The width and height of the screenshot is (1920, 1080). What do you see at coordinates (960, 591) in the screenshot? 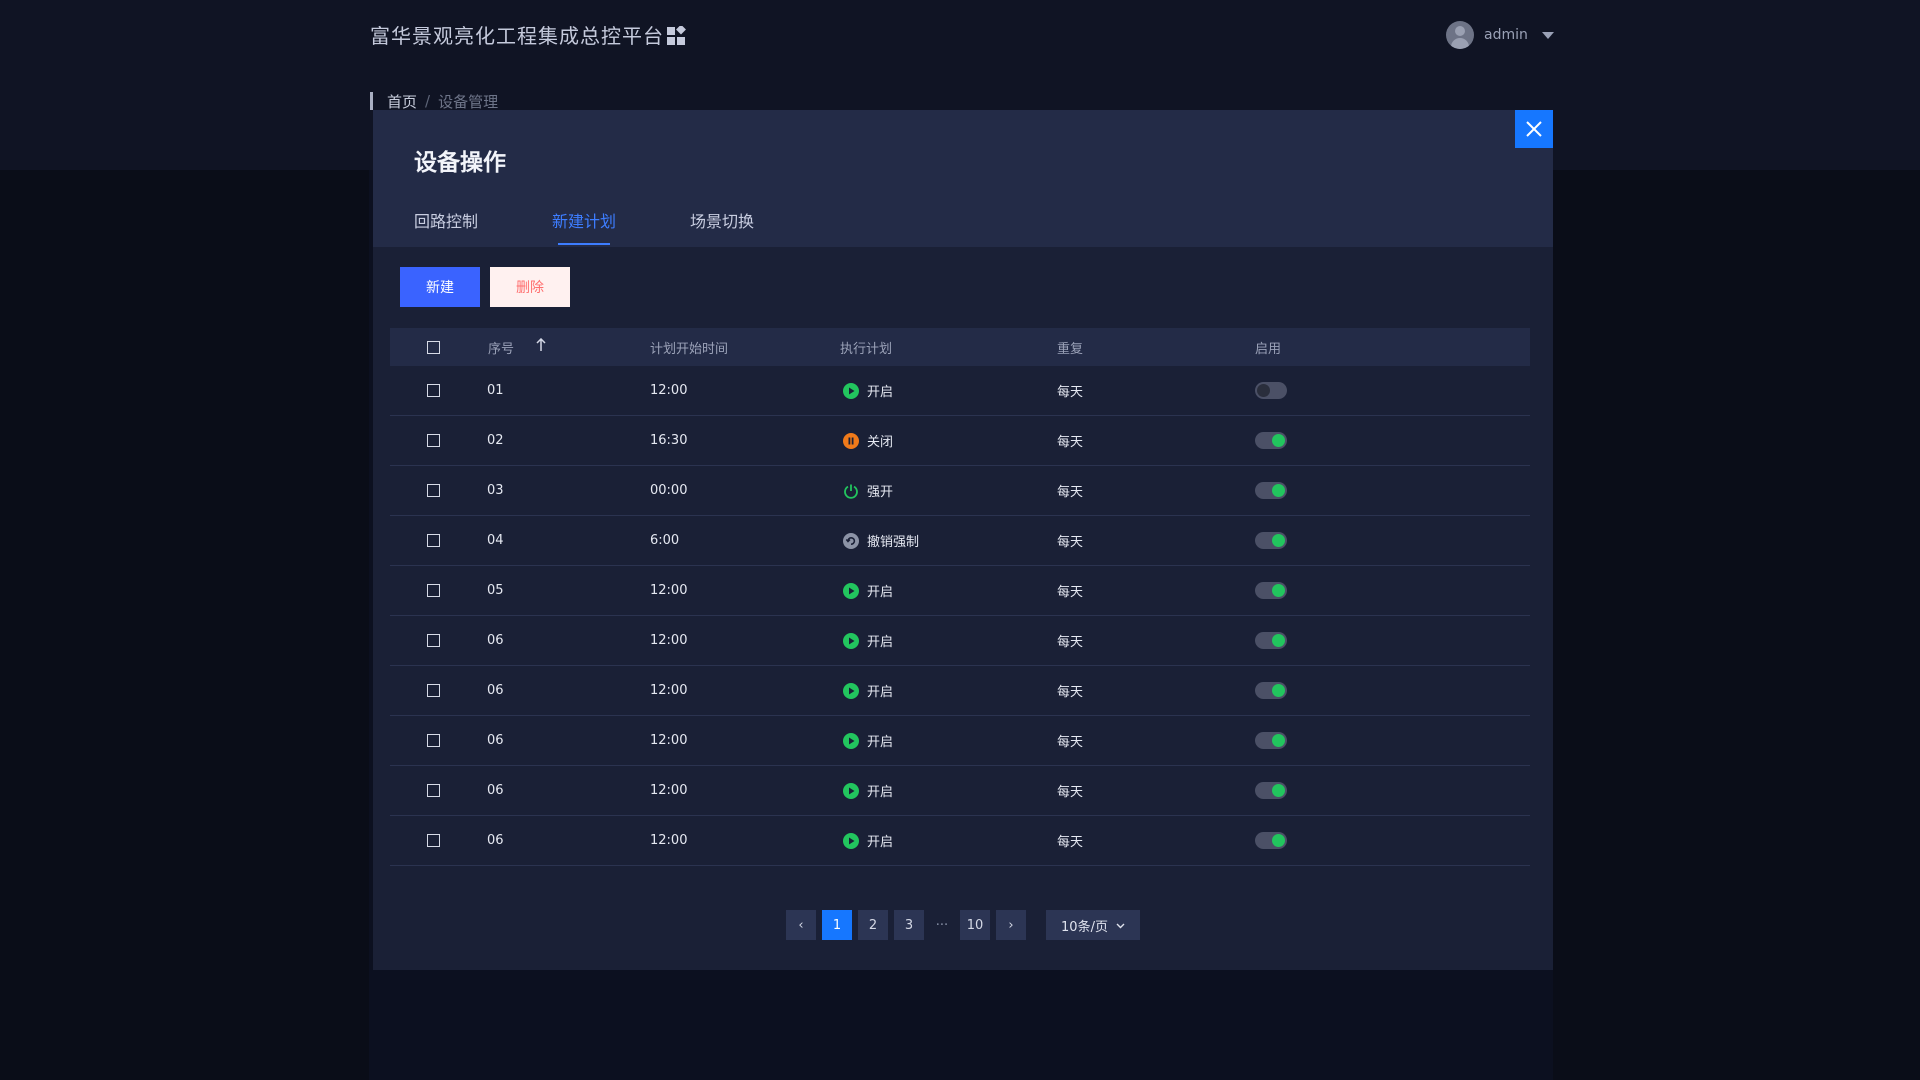
I see `table-row: 05 12:00 开启 每天` at bounding box center [960, 591].